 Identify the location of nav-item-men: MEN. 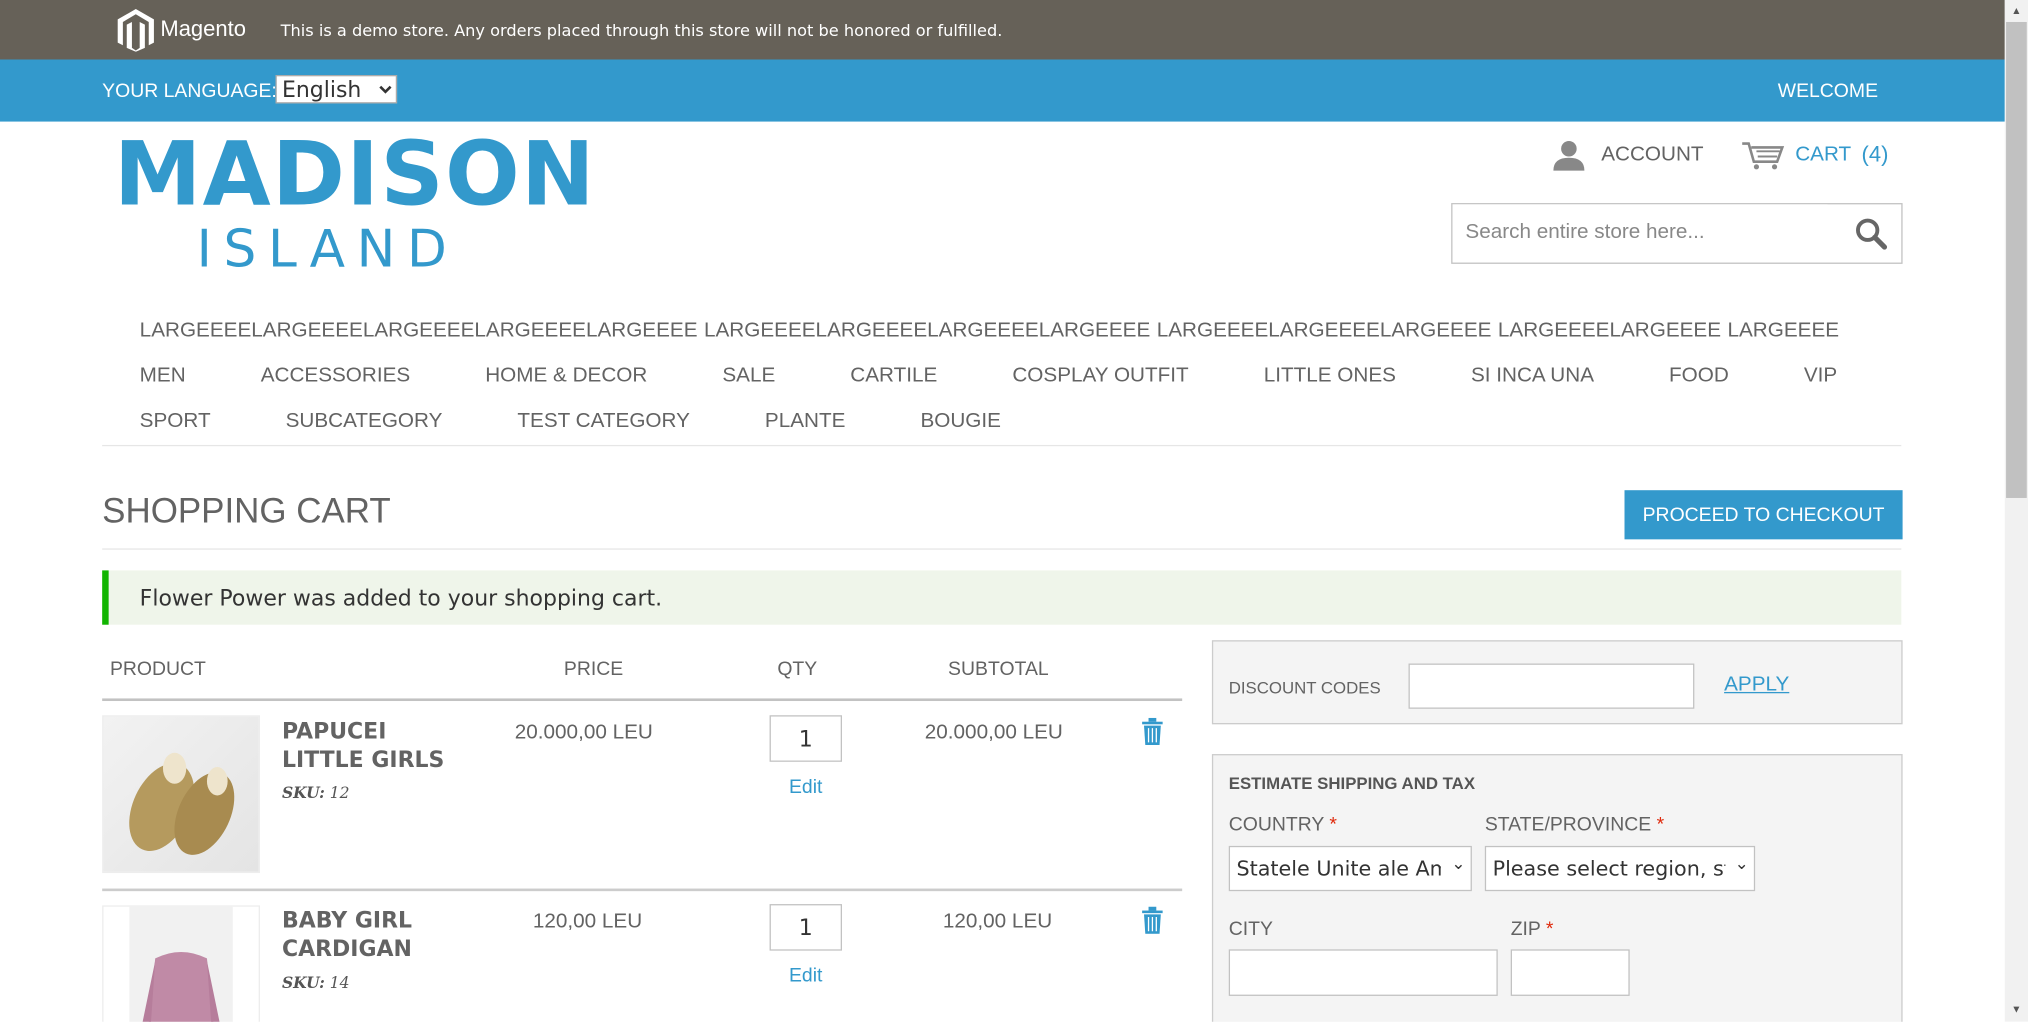
(163, 376).